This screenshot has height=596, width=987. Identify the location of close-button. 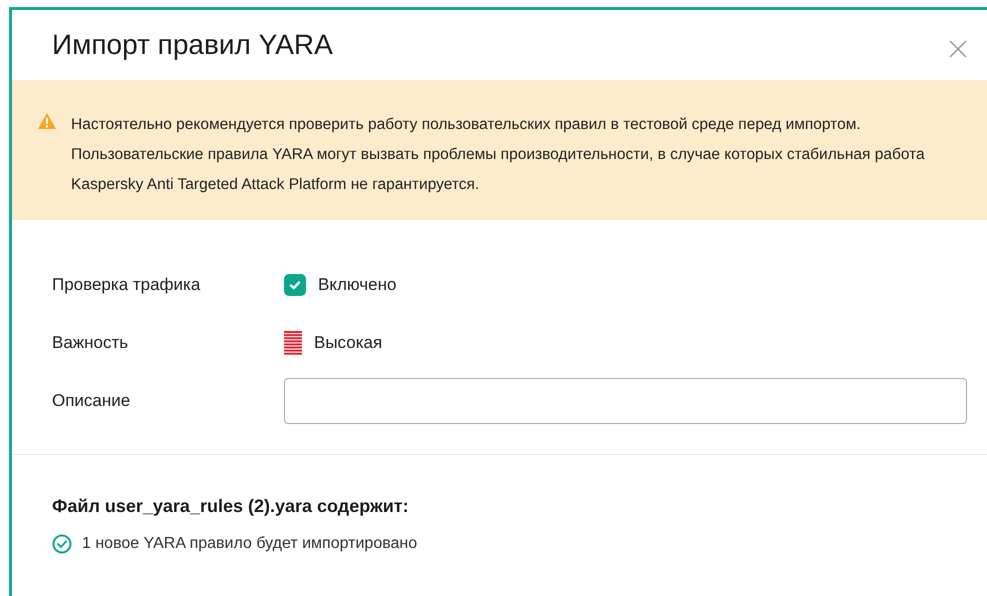
(958, 49).